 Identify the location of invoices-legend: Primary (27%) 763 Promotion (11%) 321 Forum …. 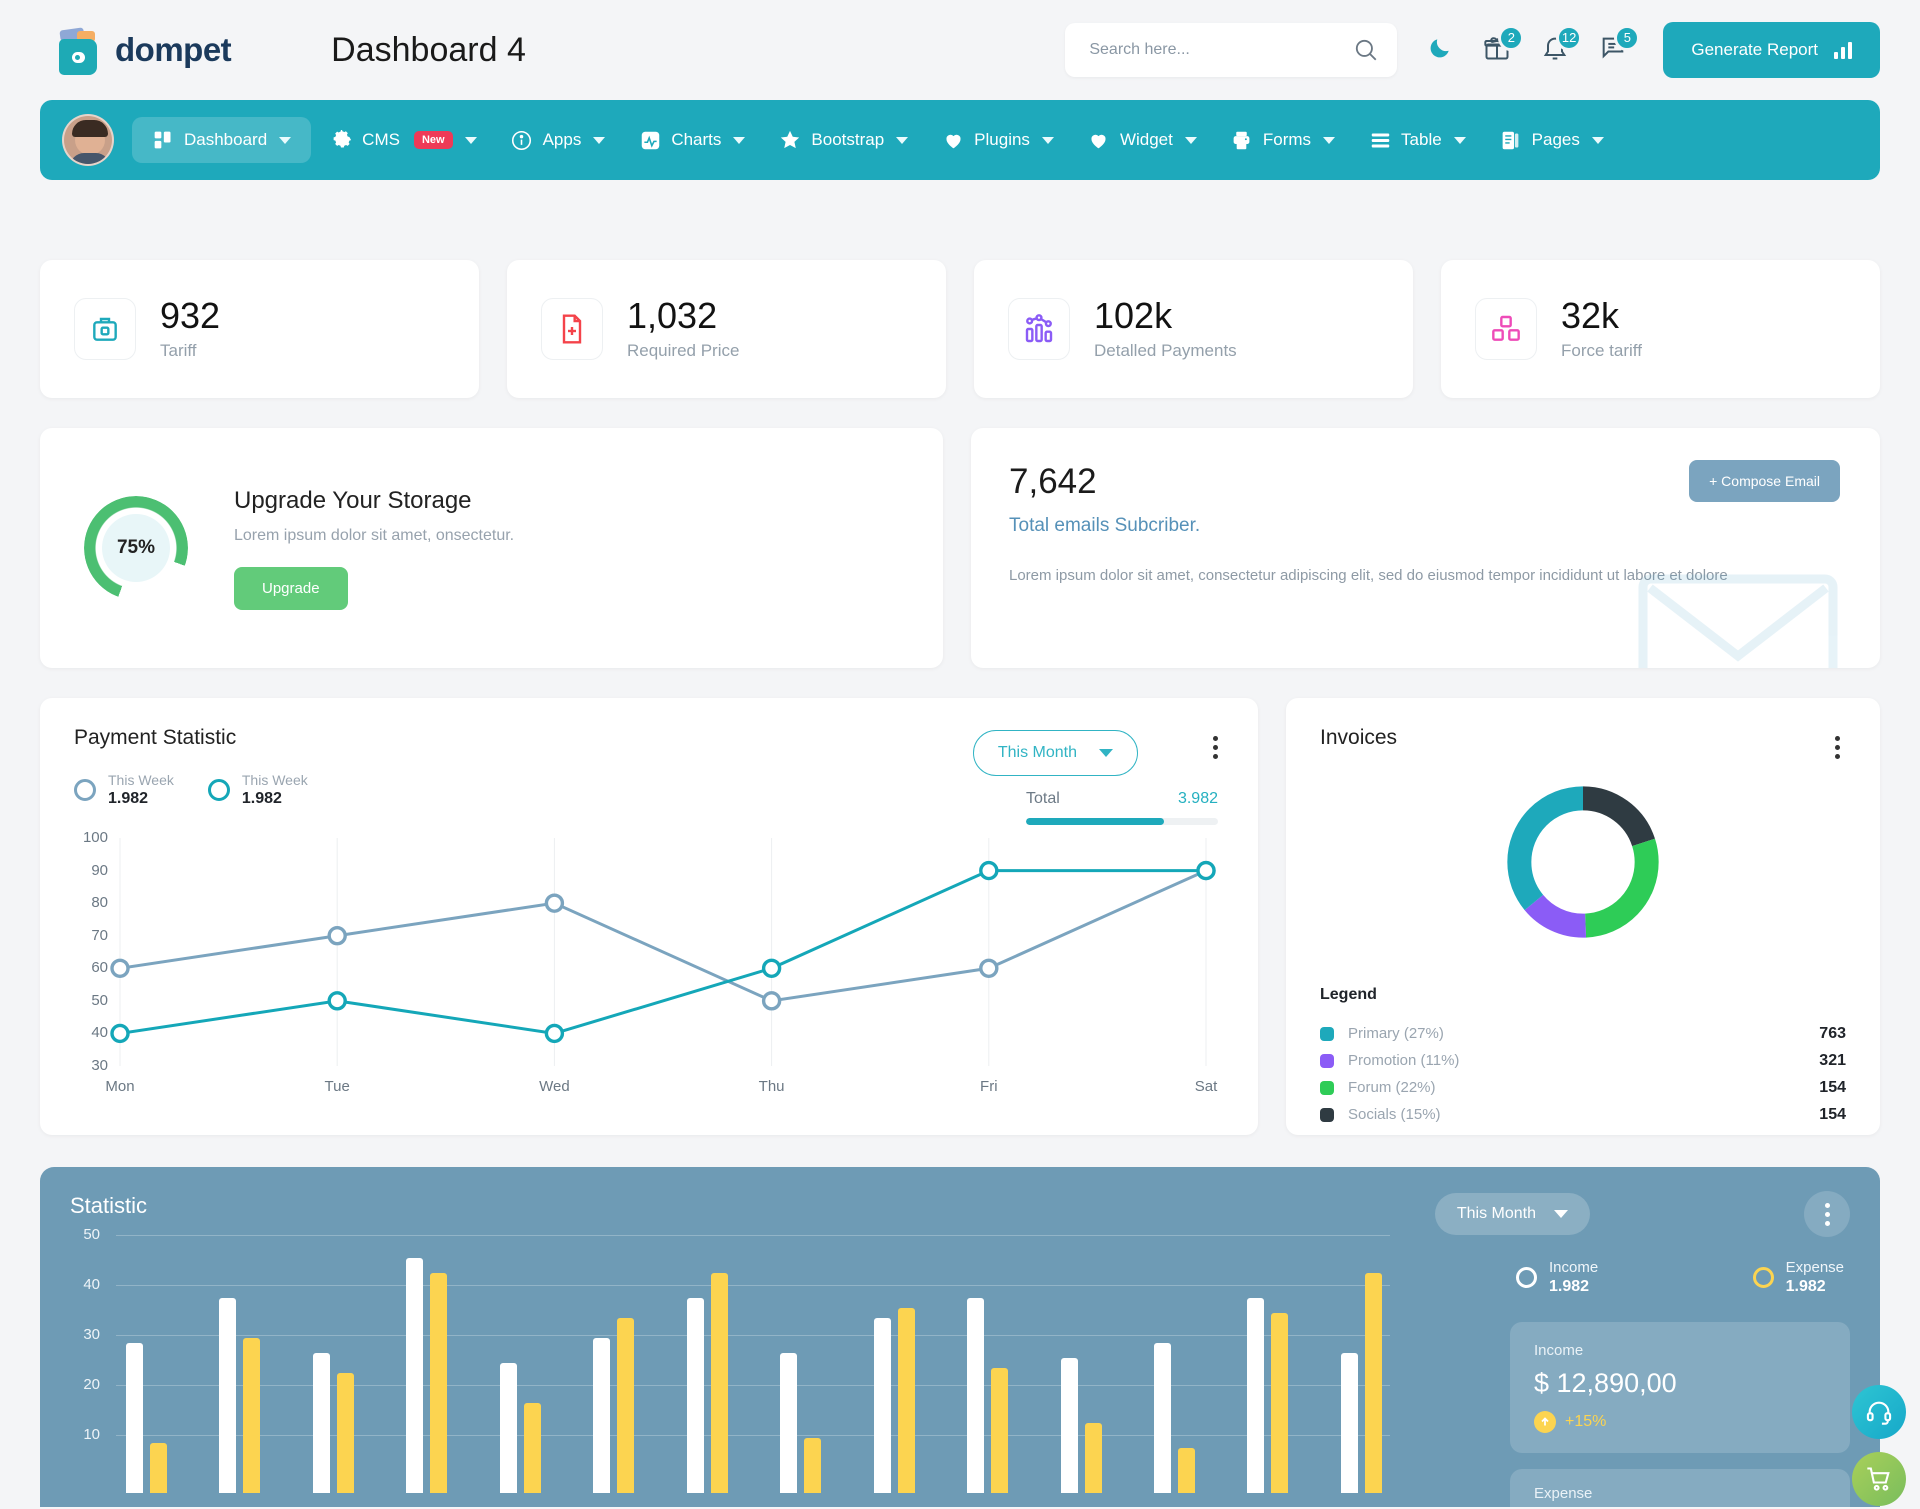
(1583, 1074).